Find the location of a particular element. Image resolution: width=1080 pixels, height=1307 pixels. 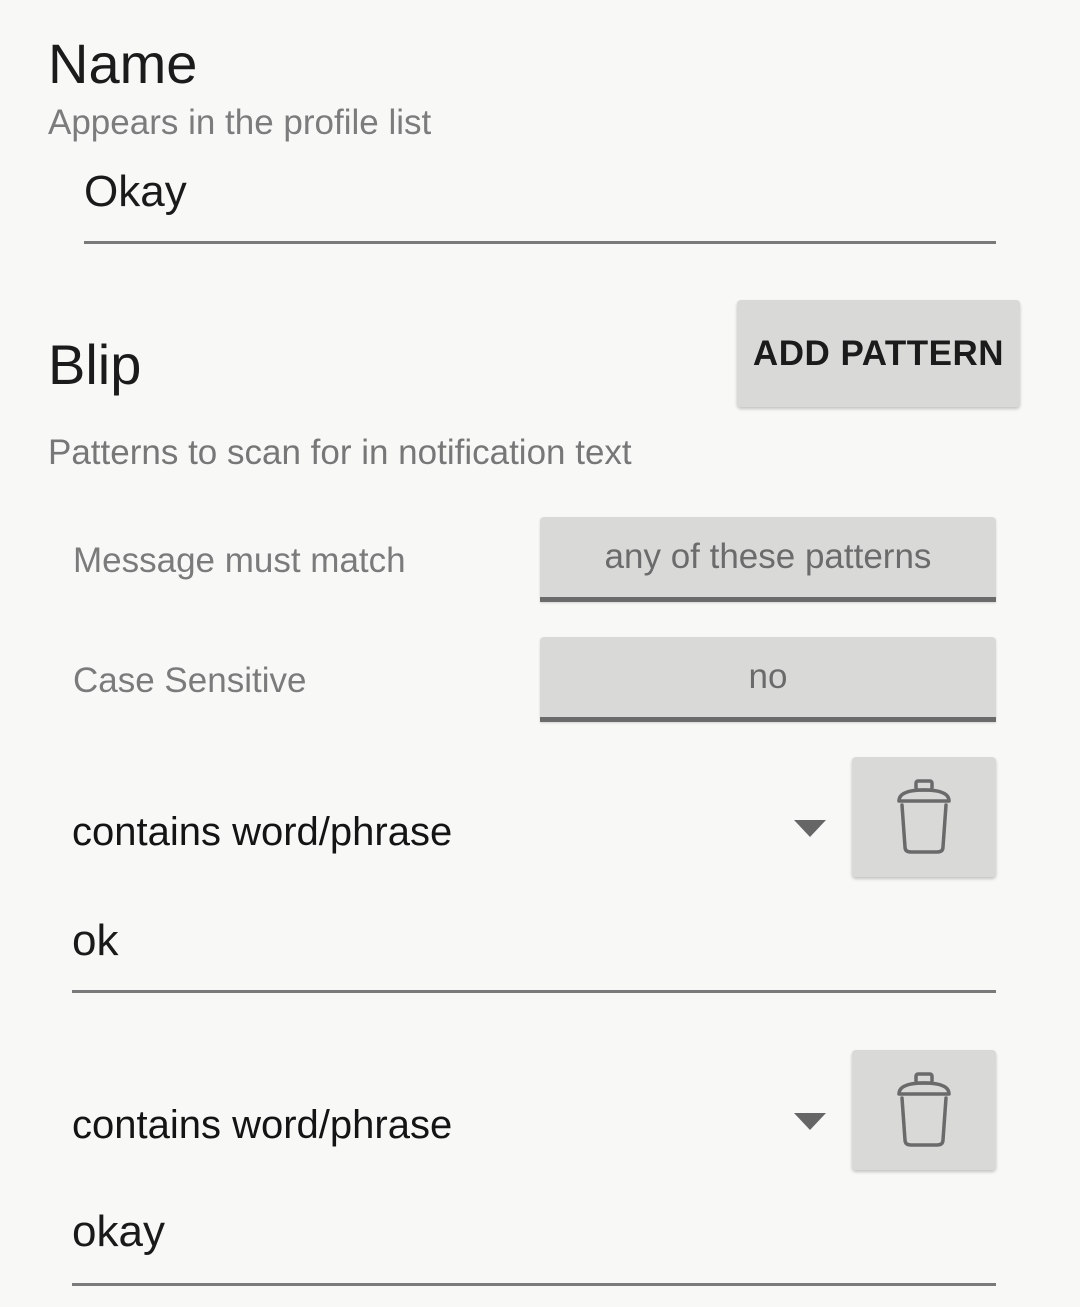

match-mode-label: Message must match is located at coordinates (239, 560).